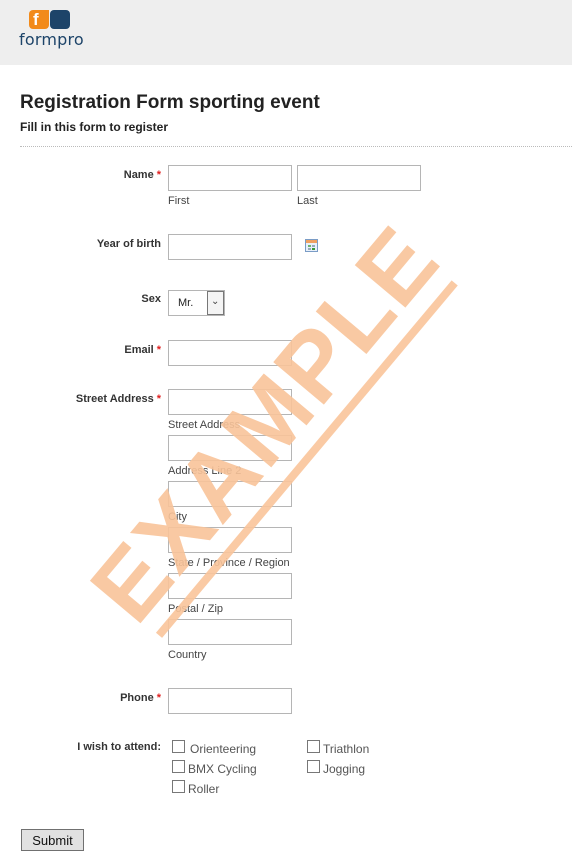 This screenshot has width=572, height=864. I want to click on calendar-icon, so click(311, 245).